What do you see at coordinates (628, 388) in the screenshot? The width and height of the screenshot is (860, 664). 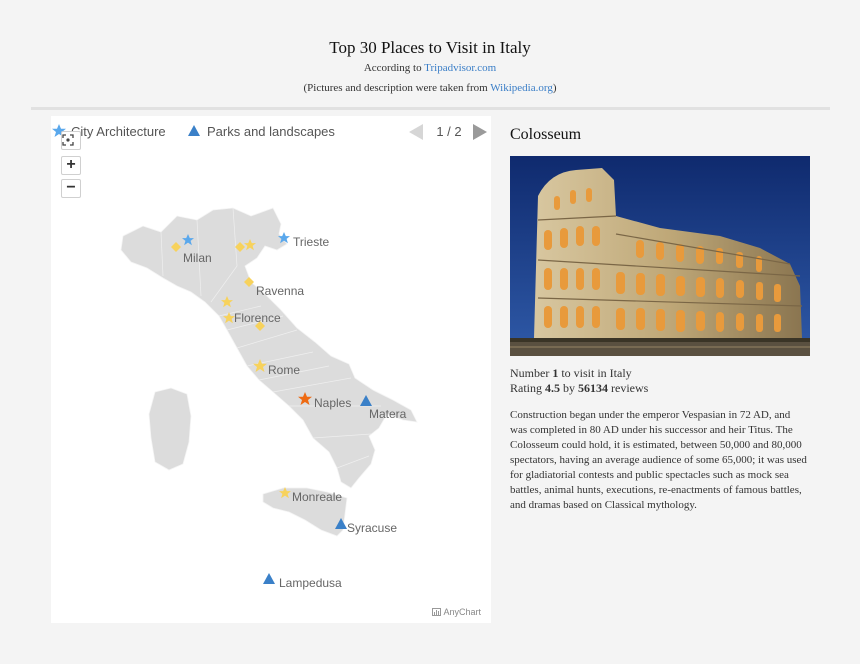 I see `reviews-suffix: reviews` at bounding box center [628, 388].